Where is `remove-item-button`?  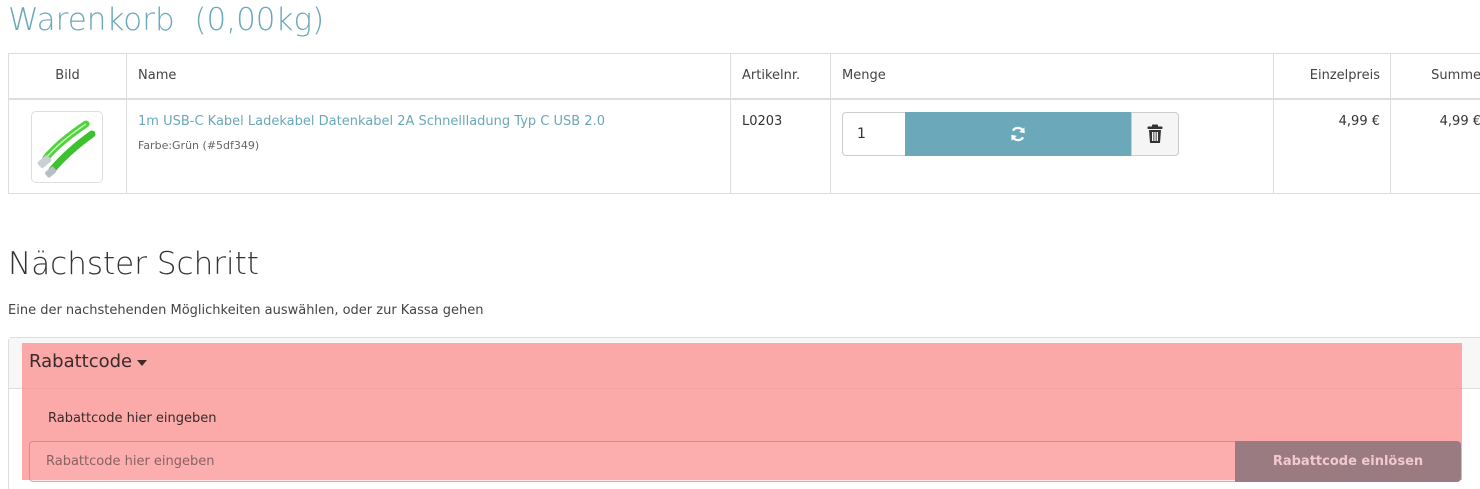
remove-item-button is located at coordinates (1155, 134).